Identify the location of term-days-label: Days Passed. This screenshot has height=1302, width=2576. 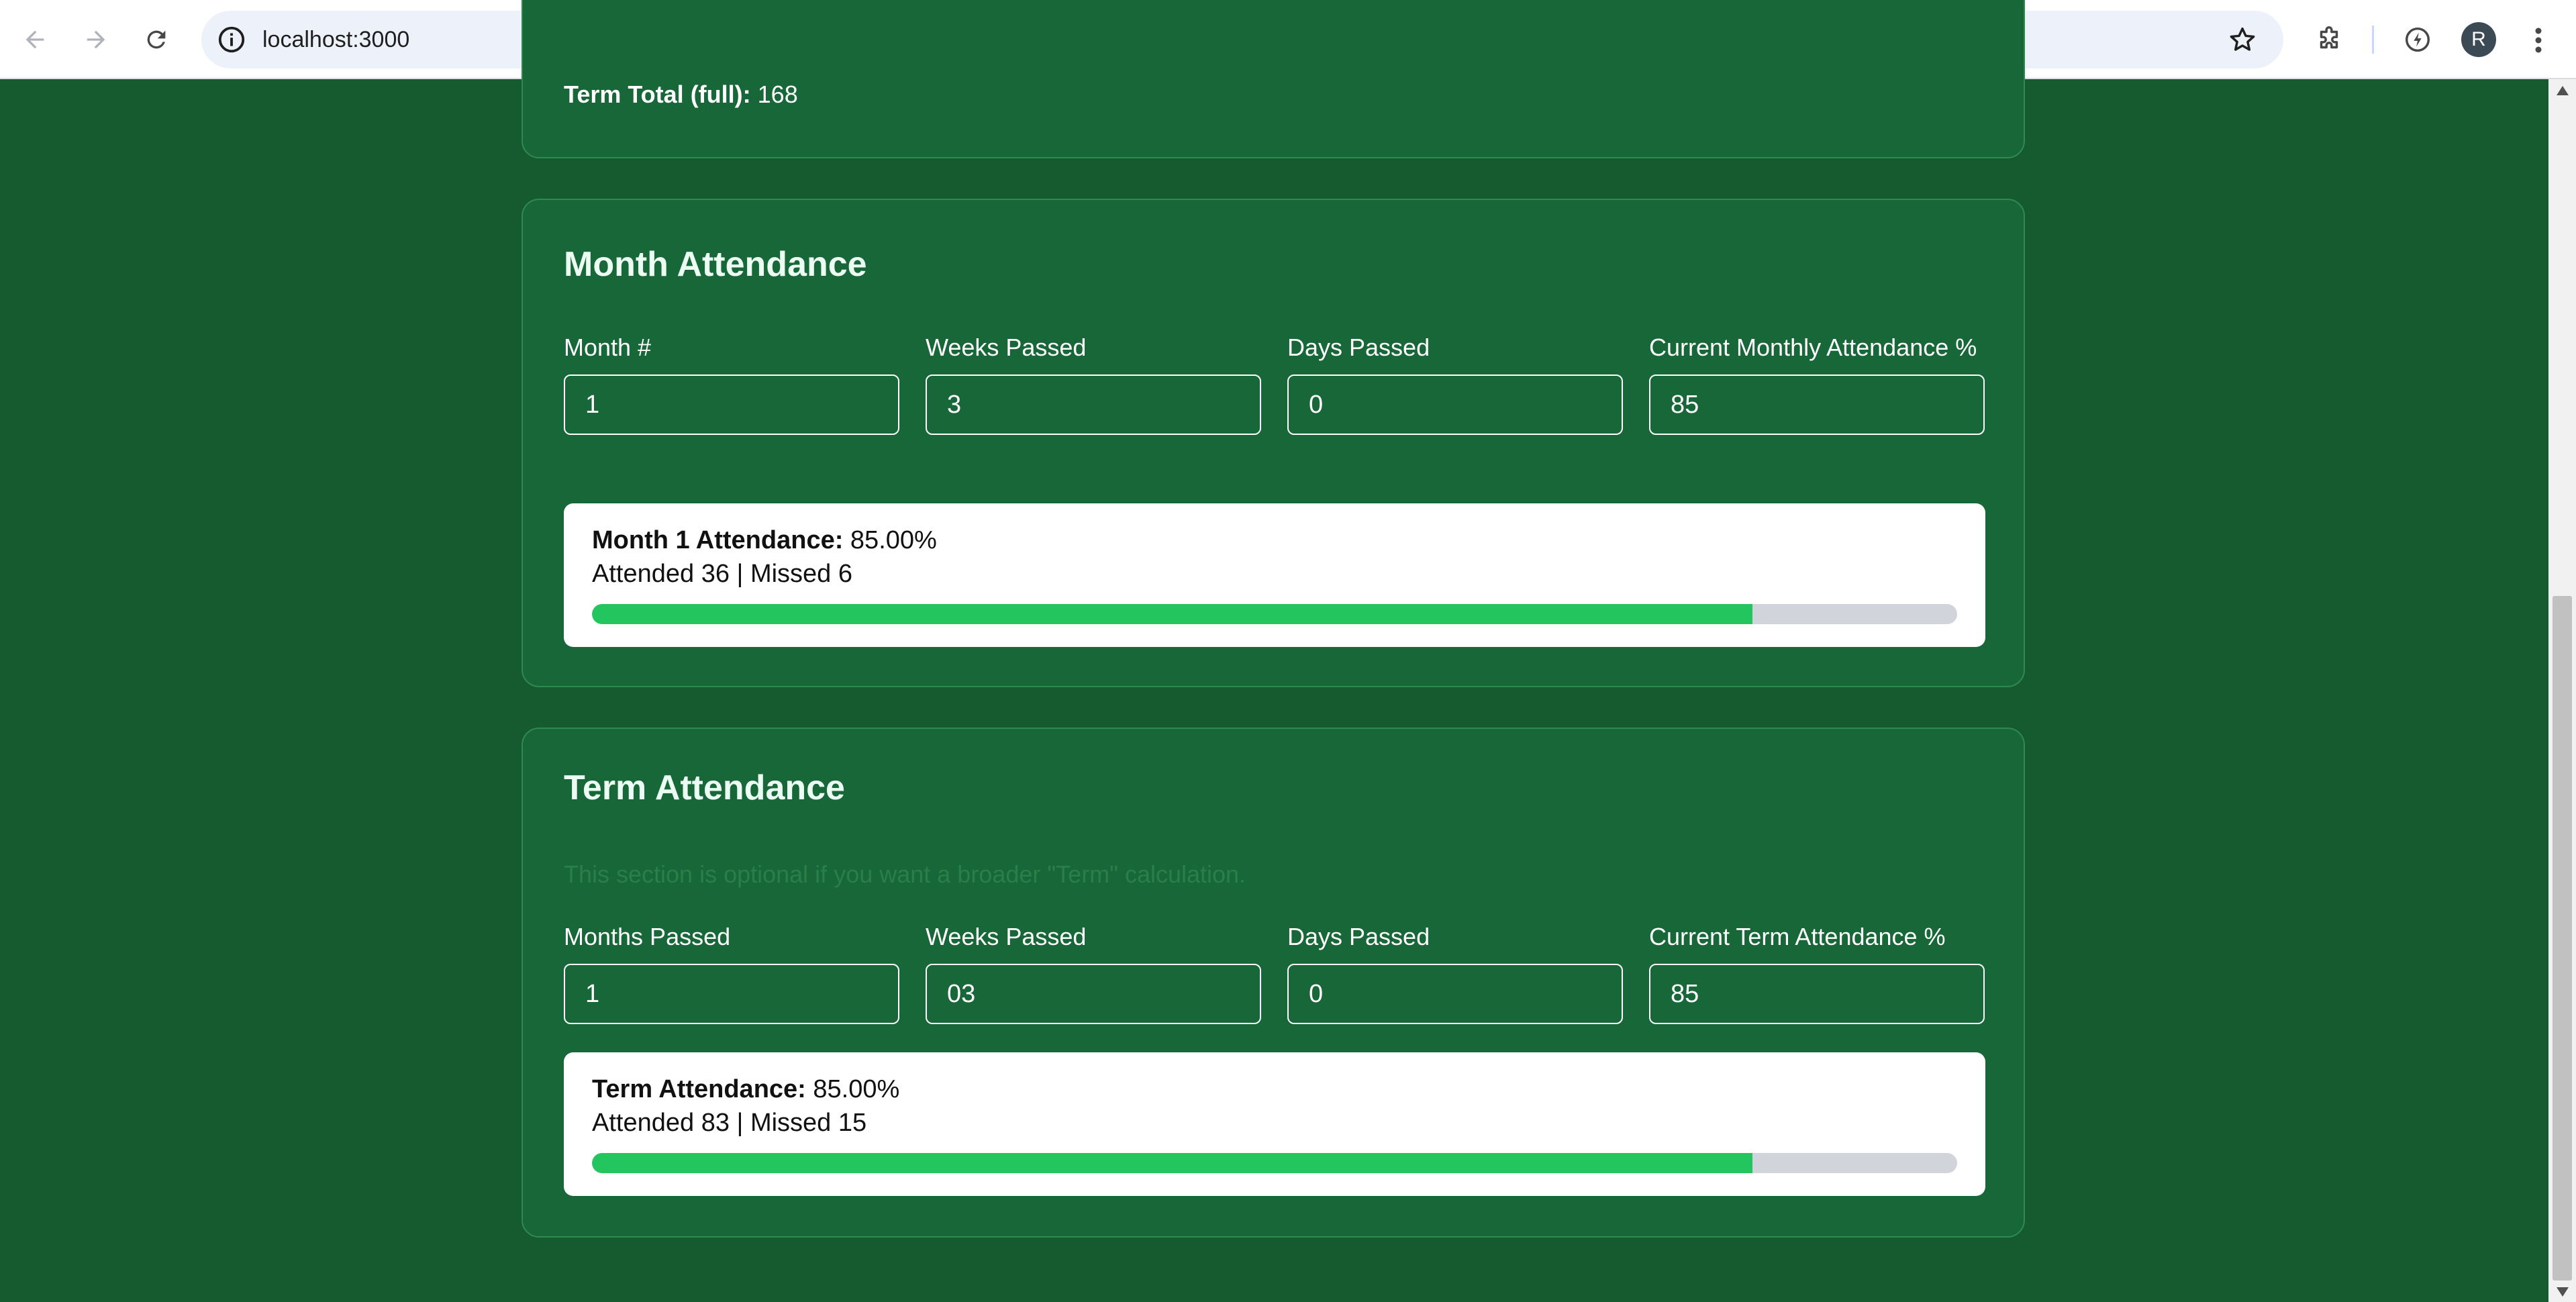
(1358, 936).